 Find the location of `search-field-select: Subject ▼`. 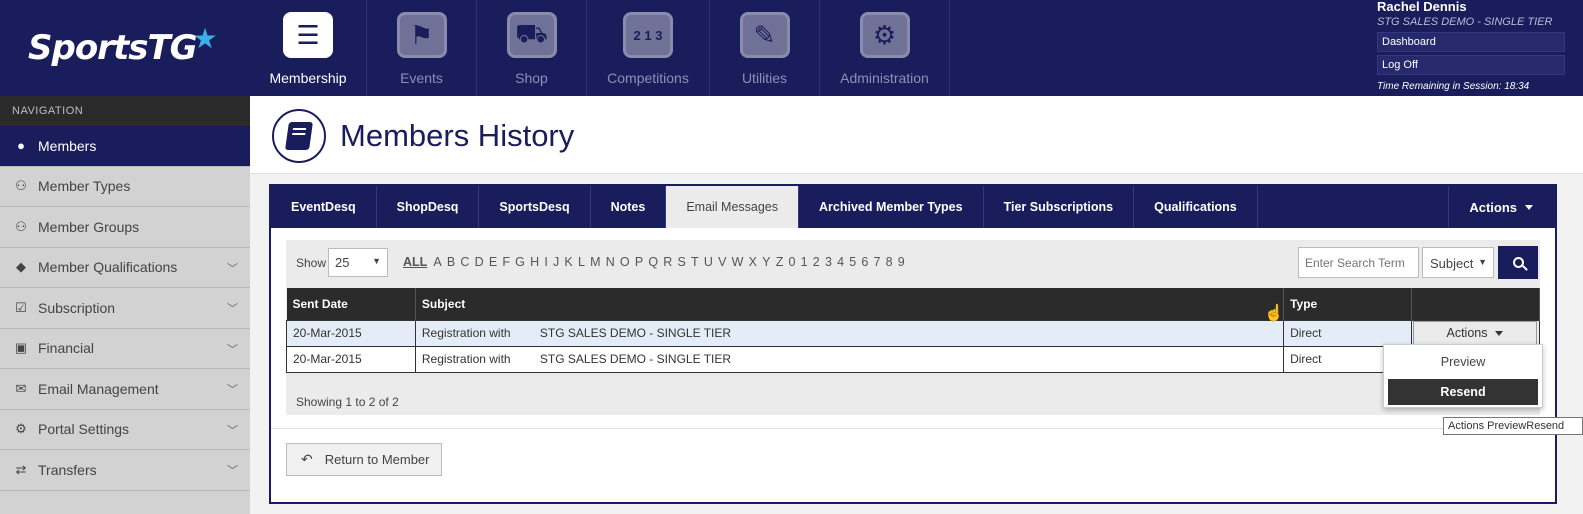

search-field-select: Subject ▼ is located at coordinates (1458, 262).